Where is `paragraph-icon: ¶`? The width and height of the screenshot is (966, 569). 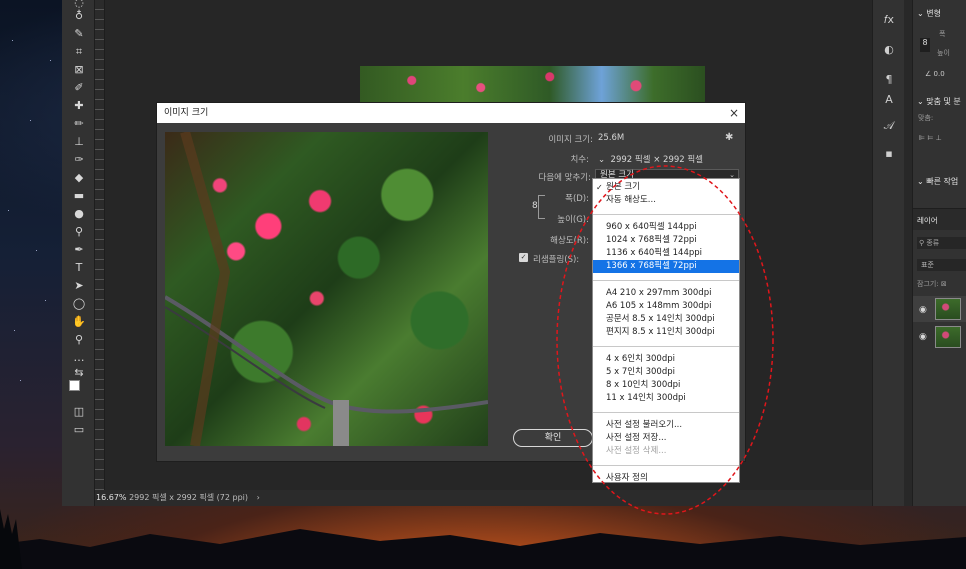
paragraph-icon: ¶ is located at coordinates (889, 80).